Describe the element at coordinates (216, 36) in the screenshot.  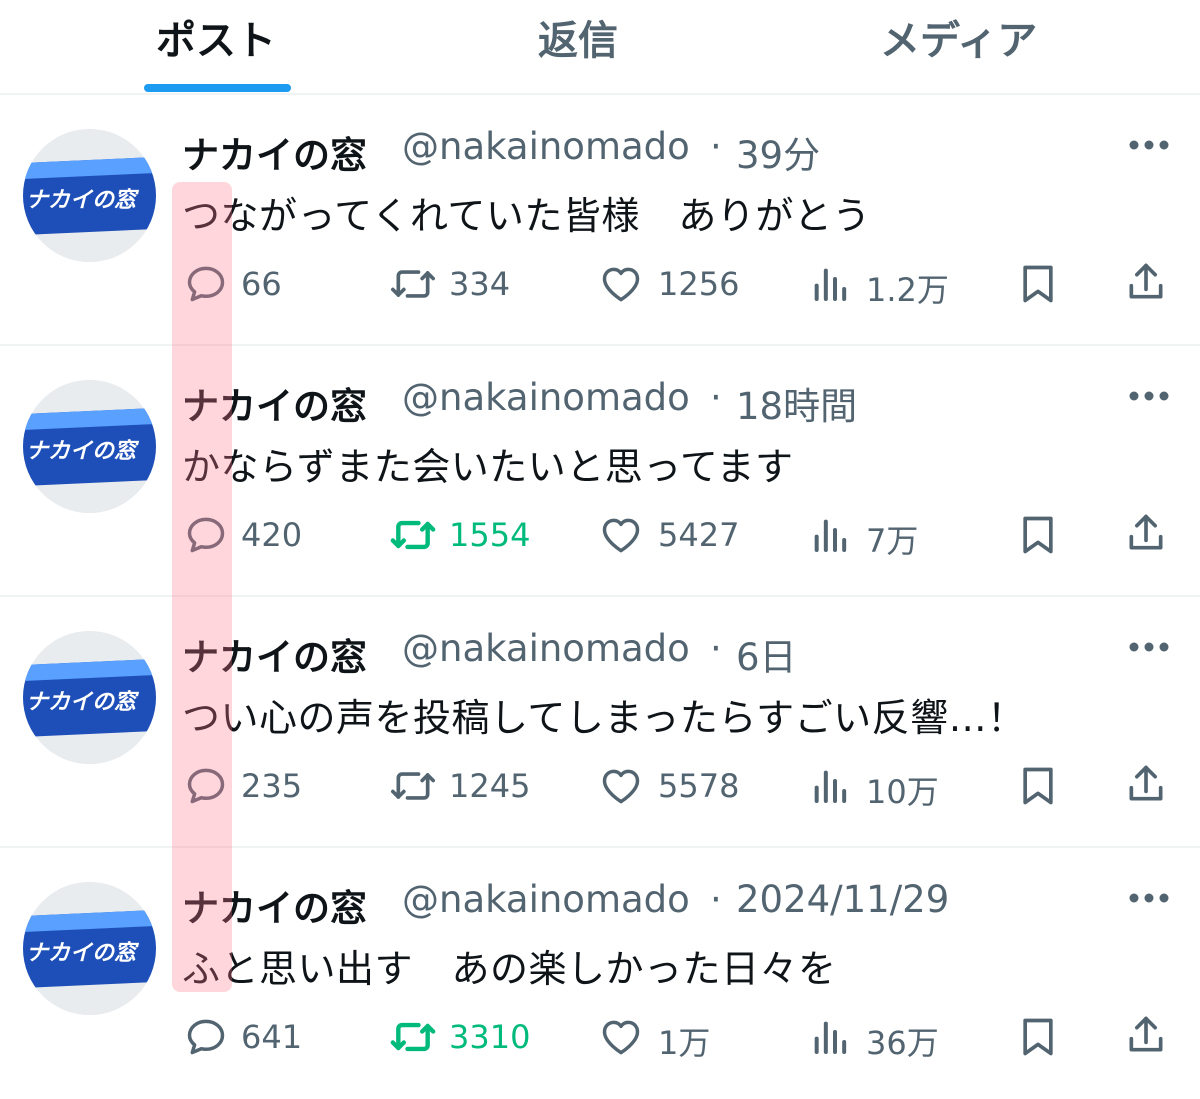
I see `tab-posts: ポスト` at that location.